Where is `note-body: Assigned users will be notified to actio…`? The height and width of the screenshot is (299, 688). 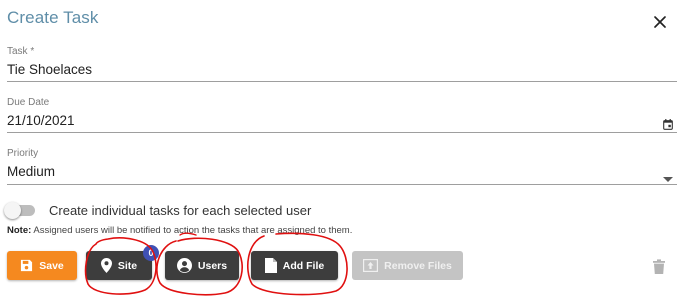
note-body: Assigned users will be notified to actio… is located at coordinates (192, 230).